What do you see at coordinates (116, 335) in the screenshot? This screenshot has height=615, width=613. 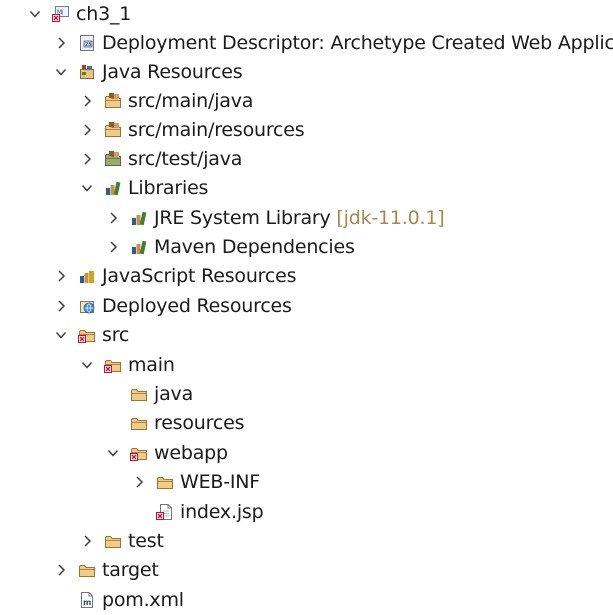 I see `tree-item-text: src` at bounding box center [116, 335].